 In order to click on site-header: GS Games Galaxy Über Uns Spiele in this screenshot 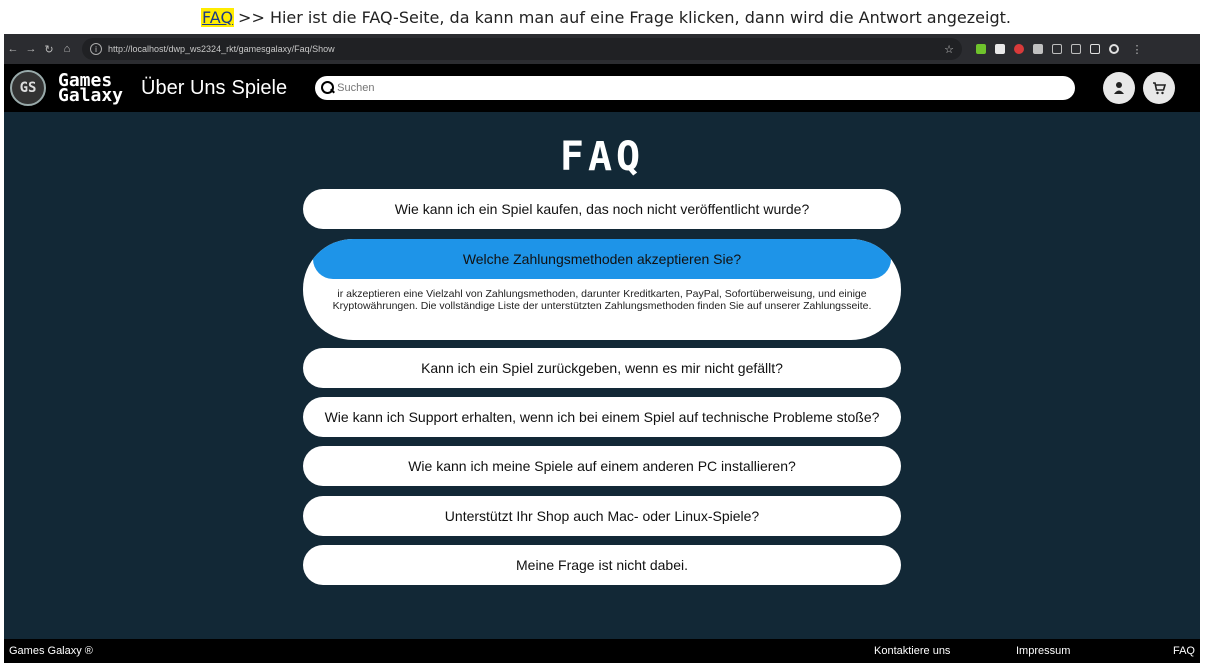, I will do `click(602, 88)`.